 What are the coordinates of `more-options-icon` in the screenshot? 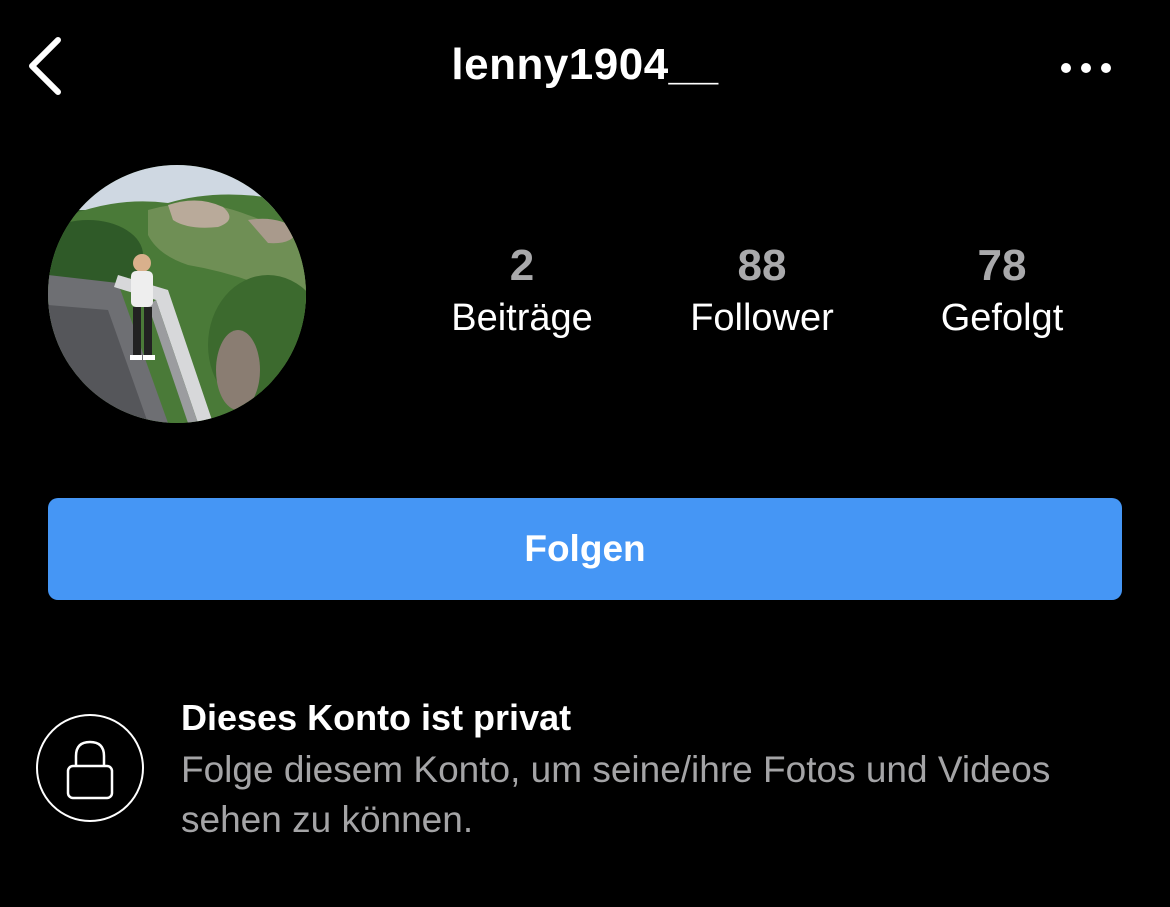 It's located at (1087, 68).